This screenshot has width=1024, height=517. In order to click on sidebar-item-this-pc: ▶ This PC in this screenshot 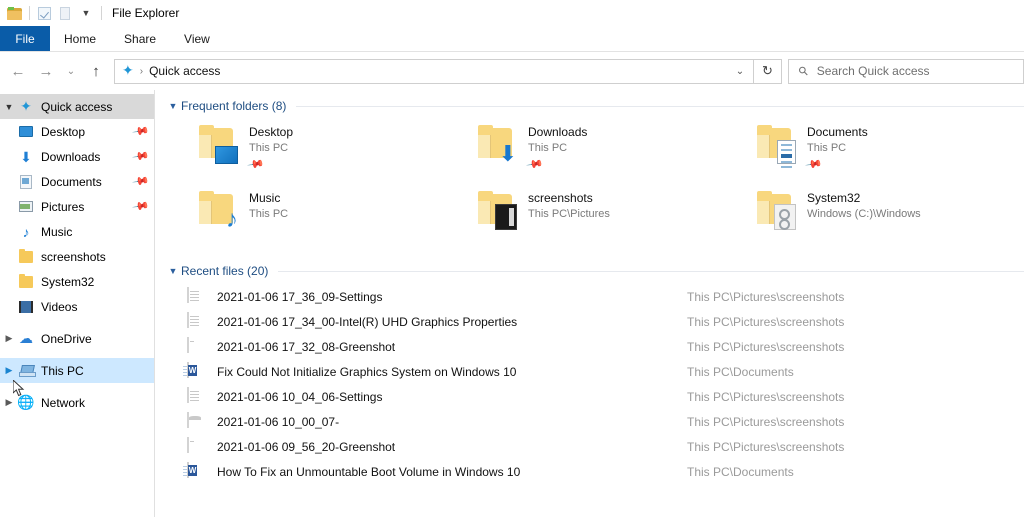, I will do `click(77, 370)`.